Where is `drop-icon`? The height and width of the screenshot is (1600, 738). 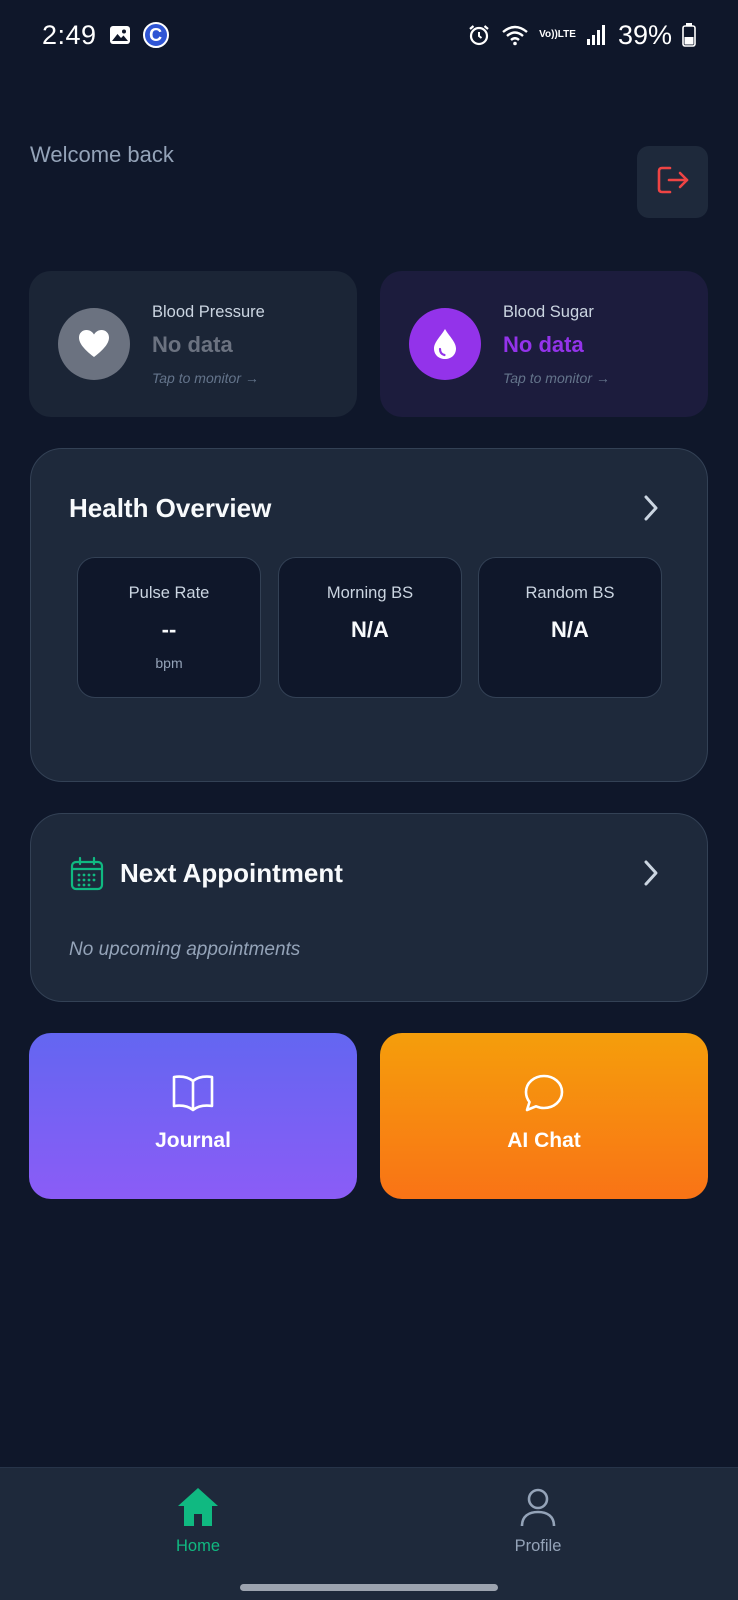 drop-icon is located at coordinates (445, 344).